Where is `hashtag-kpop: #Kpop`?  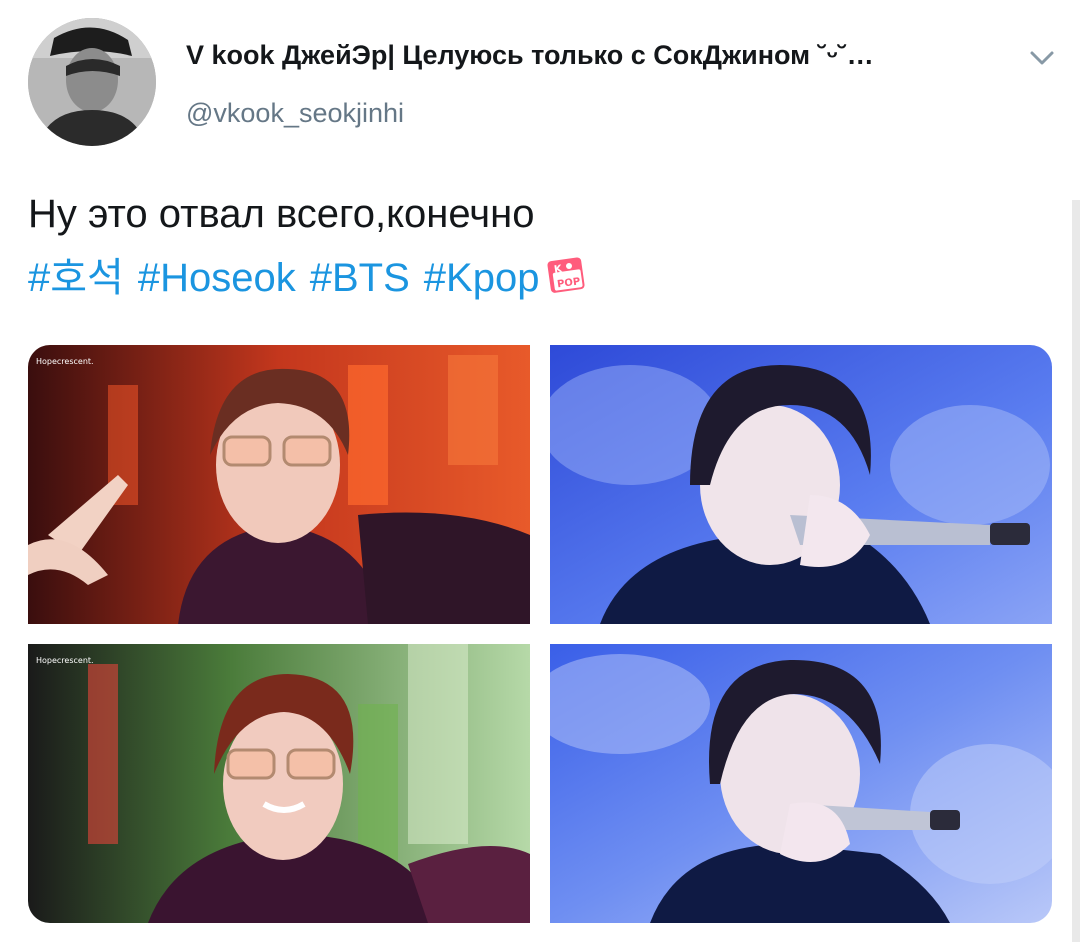 hashtag-kpop: #Kpop is located at coordinates (482, 278).